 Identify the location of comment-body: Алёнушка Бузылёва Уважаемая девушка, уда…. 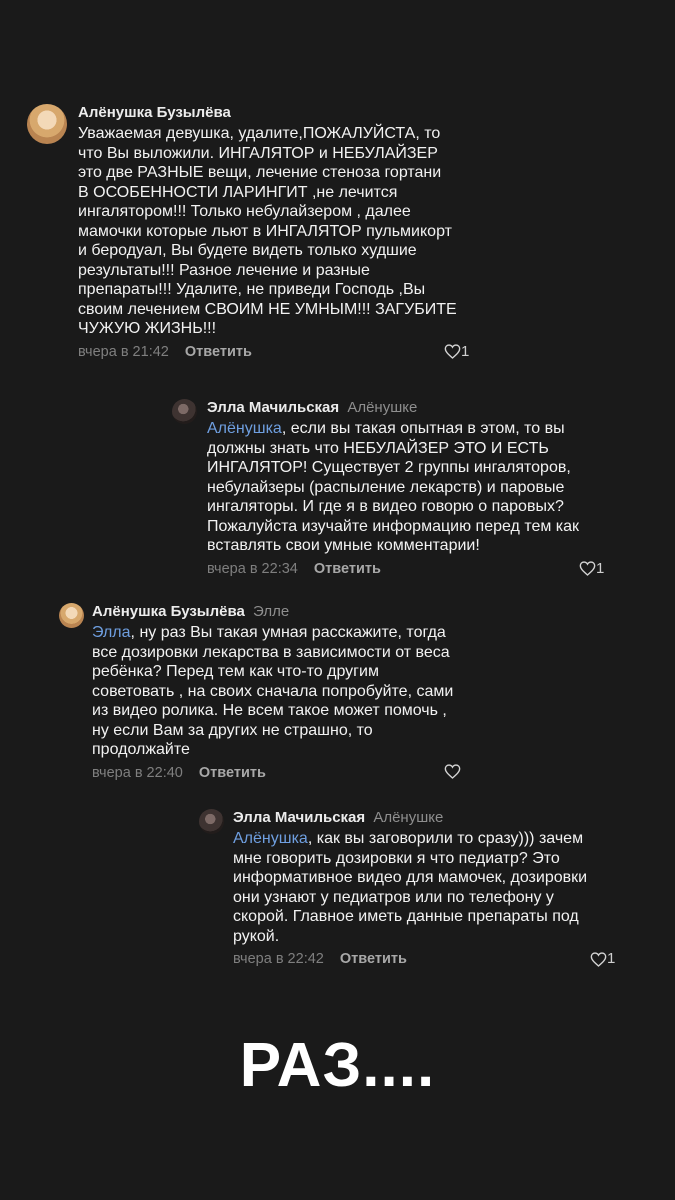
(277, 232).